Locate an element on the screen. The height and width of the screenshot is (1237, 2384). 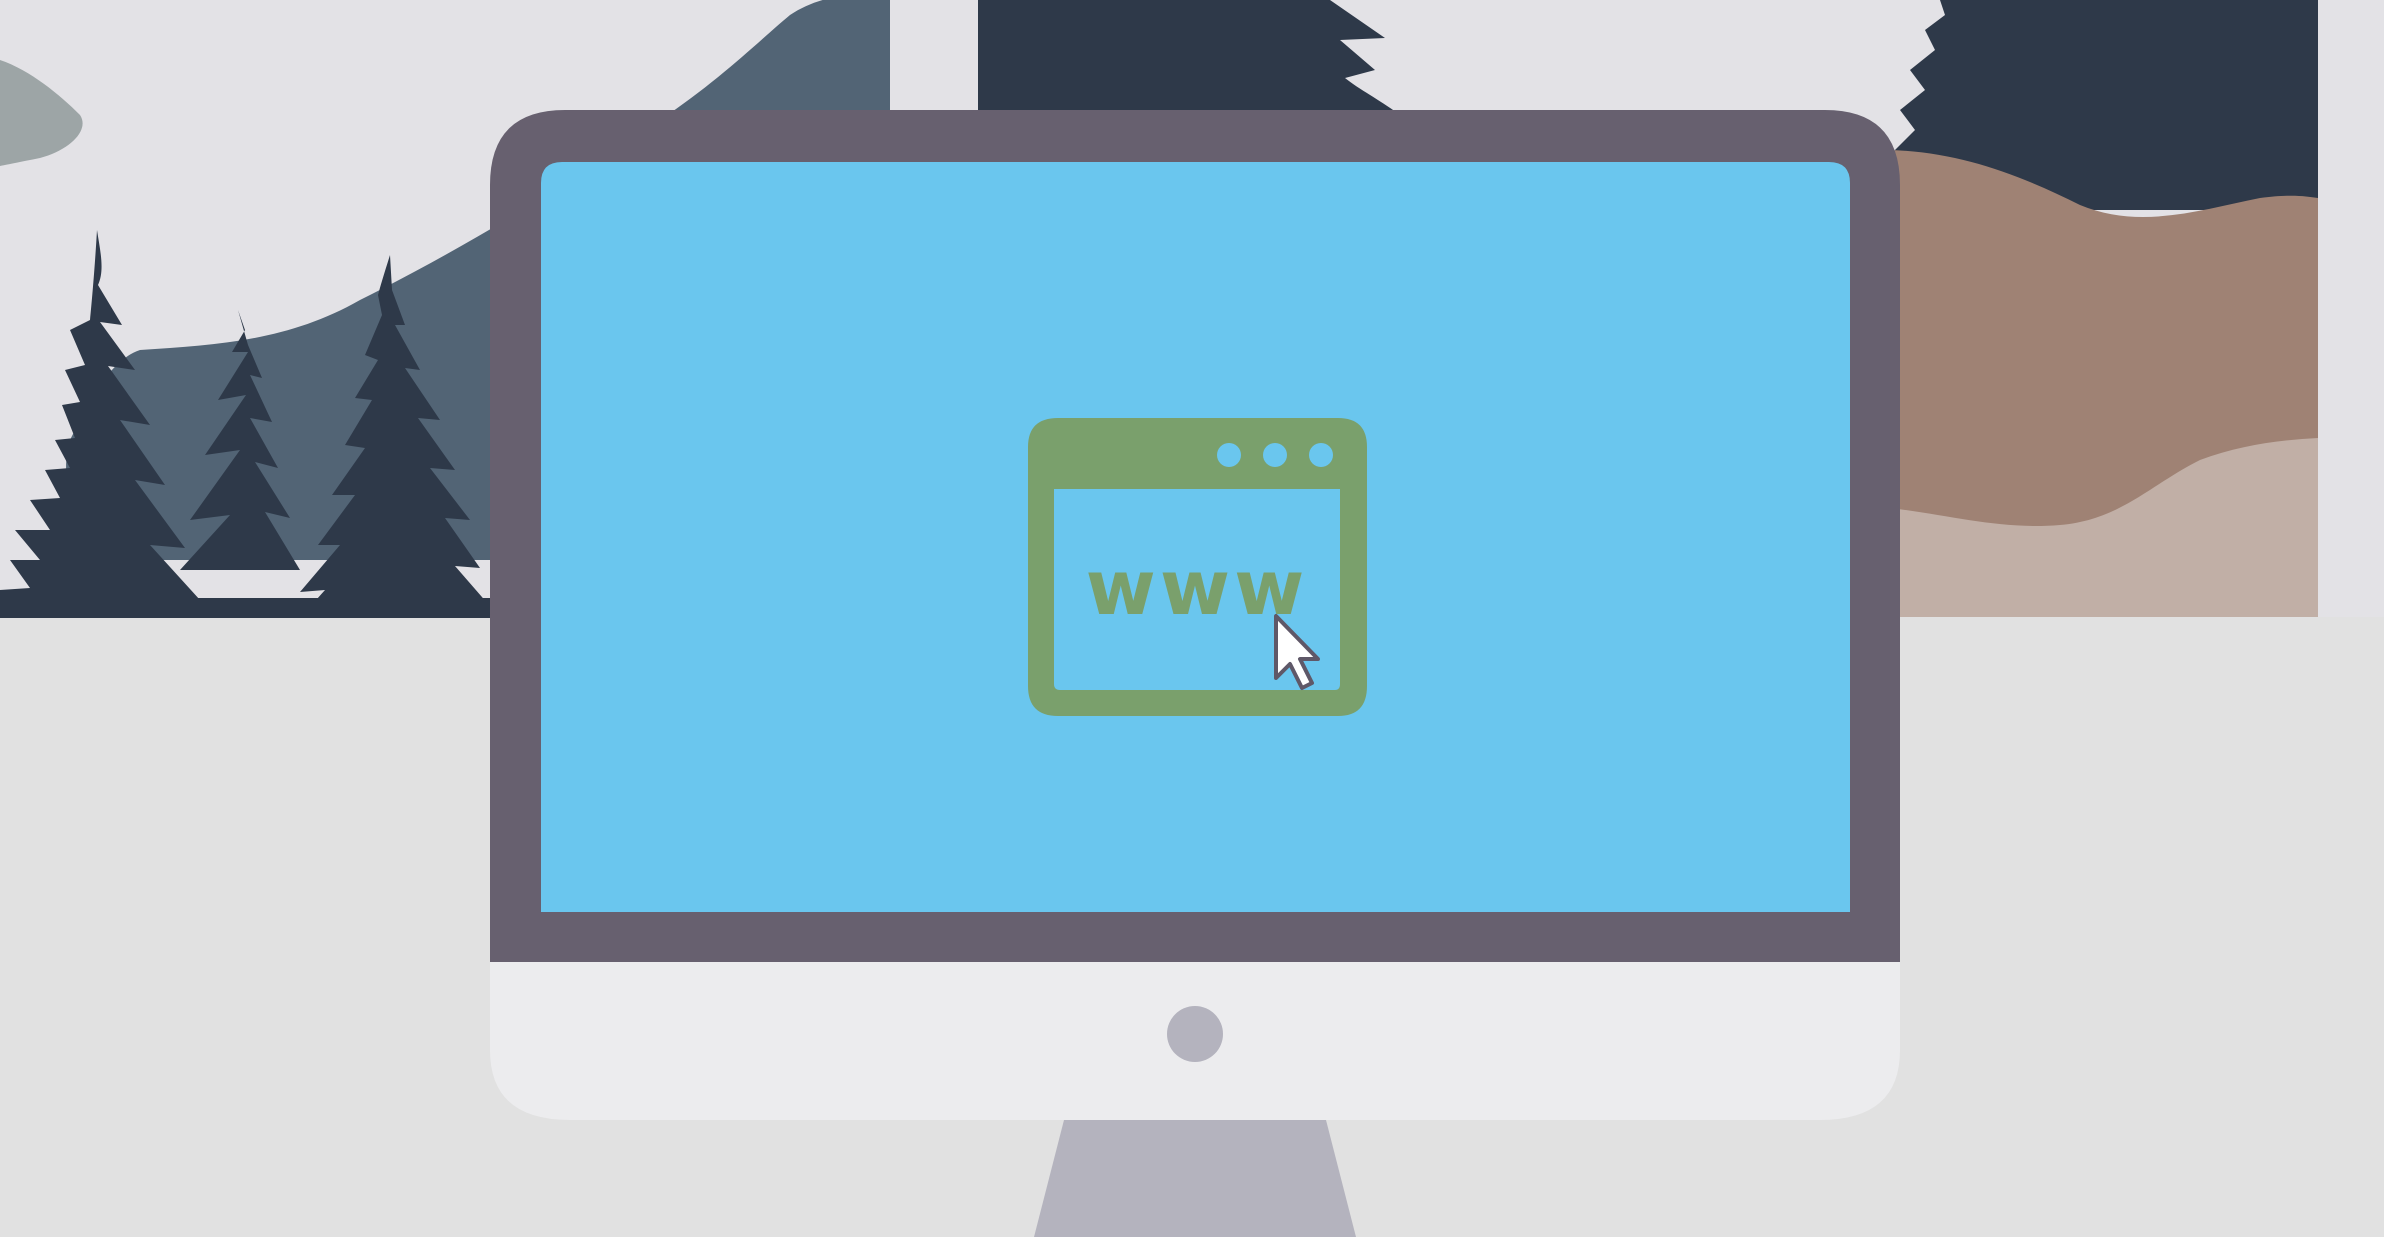
monitor-stand is located at coordinates (1195, 1178).